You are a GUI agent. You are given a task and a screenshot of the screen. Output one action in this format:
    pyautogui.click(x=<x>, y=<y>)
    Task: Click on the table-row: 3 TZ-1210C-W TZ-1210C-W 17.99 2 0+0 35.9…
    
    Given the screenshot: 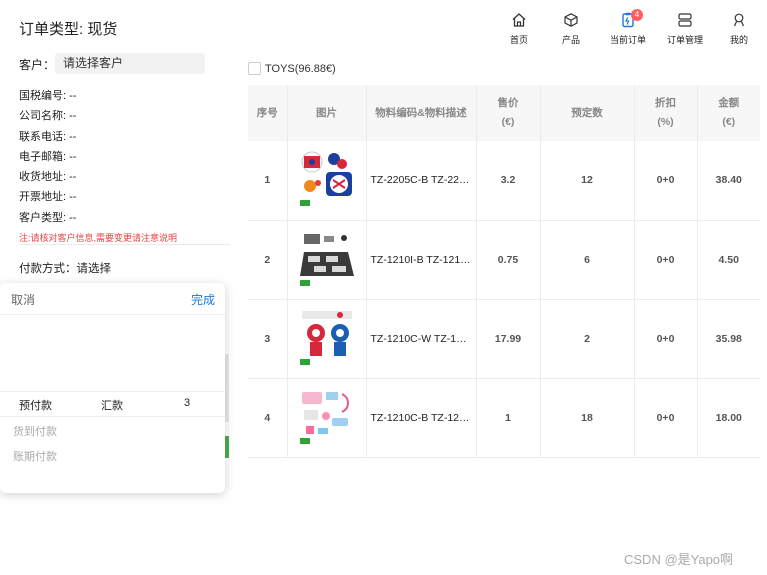 What is the action you would take?
    pyautogui.click(x=504, y=339)
    